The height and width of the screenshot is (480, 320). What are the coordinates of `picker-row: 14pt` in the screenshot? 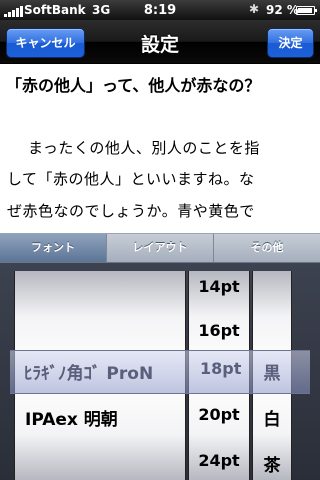 It's located at (219, 286).